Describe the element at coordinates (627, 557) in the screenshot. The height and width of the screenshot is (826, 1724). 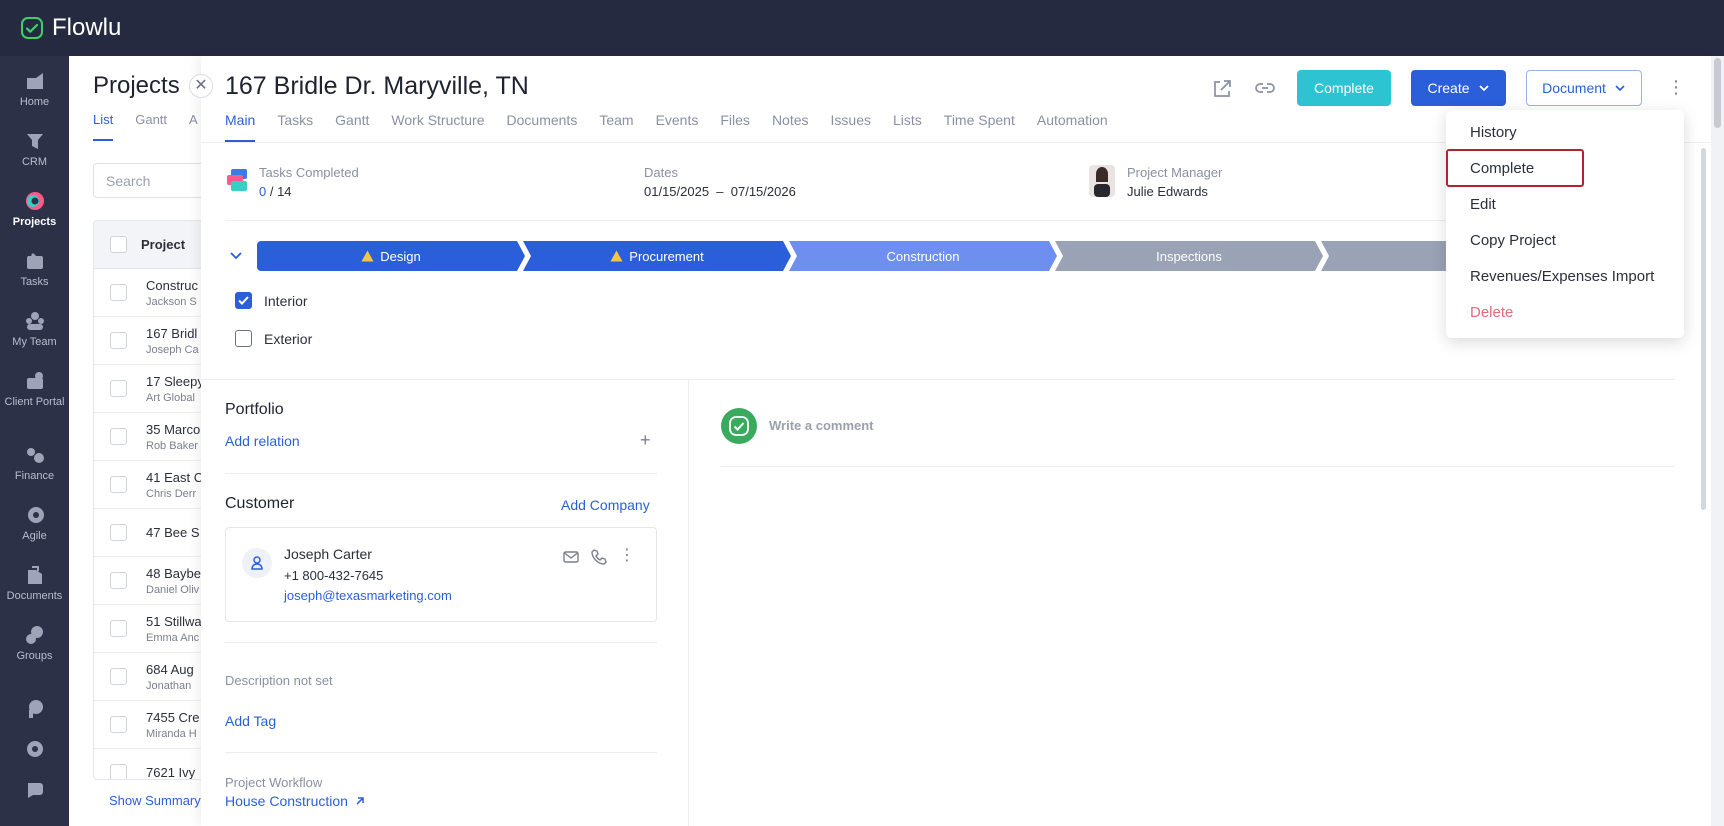
I see `contact-more-icon: ⋮` at that location.